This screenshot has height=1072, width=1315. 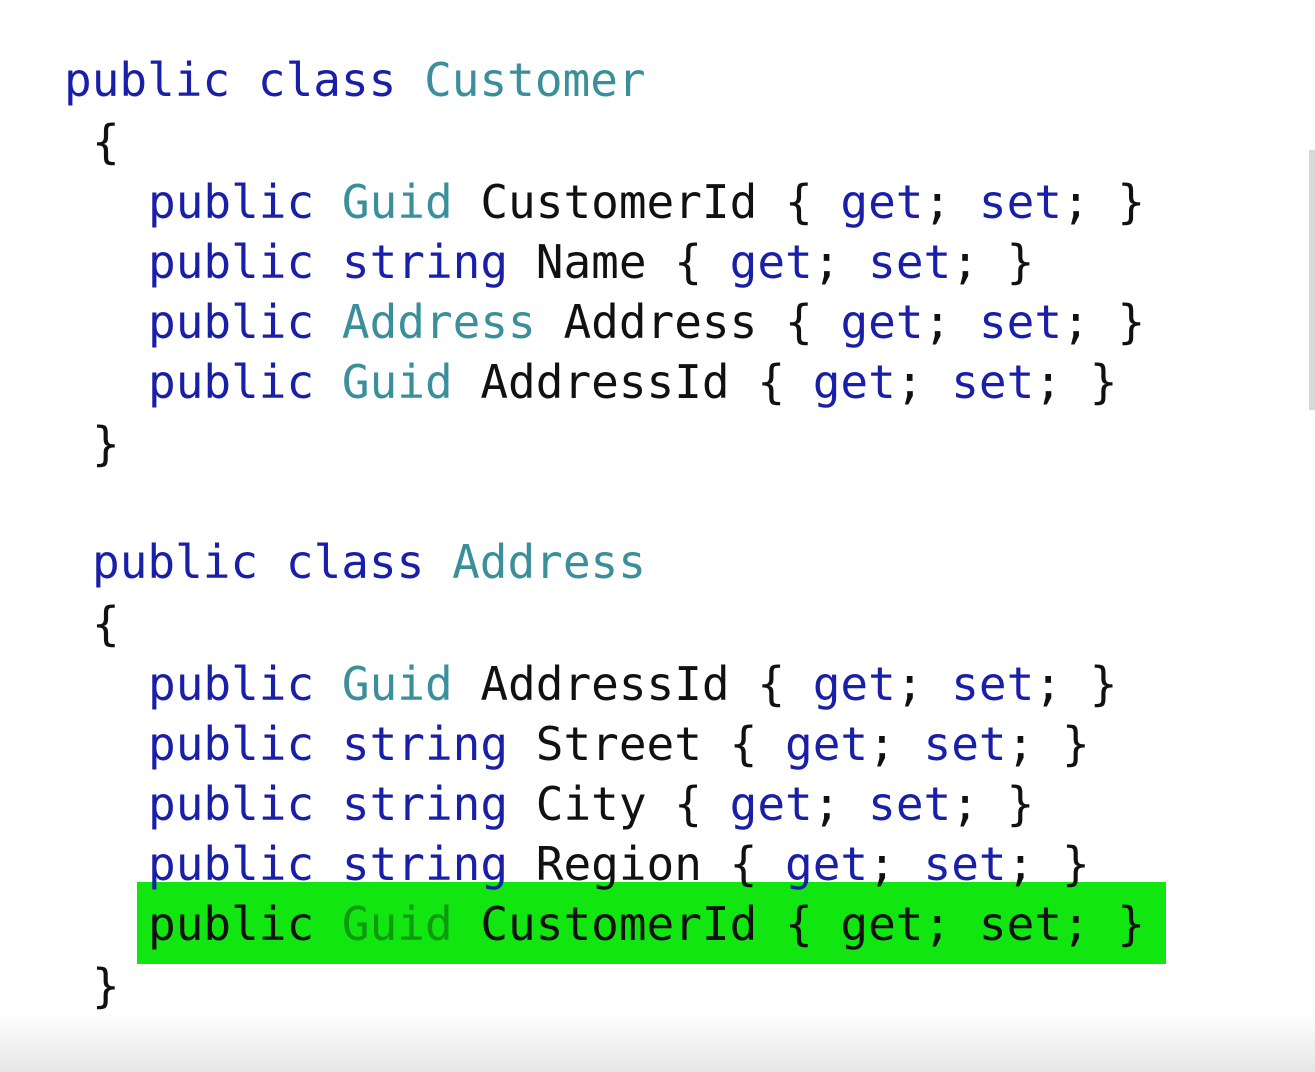 What do you see at coordinates (535, 80) in the screenshot?
I see `class-name: Customer` at bounding box center [535, 80].